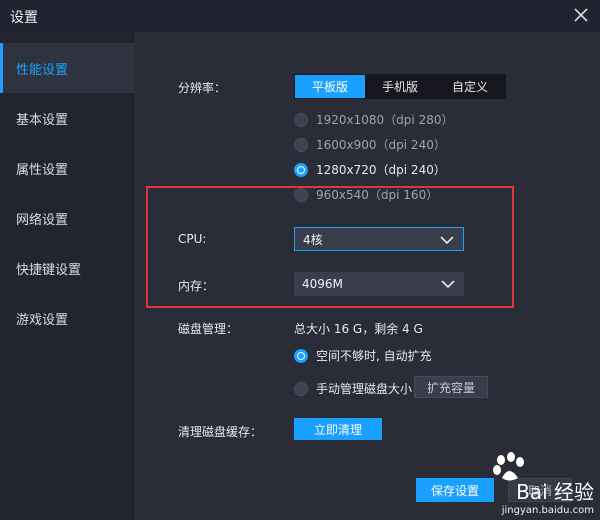 This screenshot has width=600, height=520. I want to click on tab-custom: 自定义, so click(470, 86).